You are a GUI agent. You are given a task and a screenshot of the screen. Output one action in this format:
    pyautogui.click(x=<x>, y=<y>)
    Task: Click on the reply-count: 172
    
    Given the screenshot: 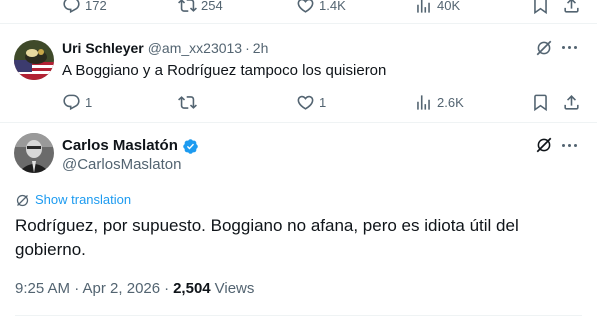 What is the action you would take?
    pyautogui.click(x=96, y=6)
    